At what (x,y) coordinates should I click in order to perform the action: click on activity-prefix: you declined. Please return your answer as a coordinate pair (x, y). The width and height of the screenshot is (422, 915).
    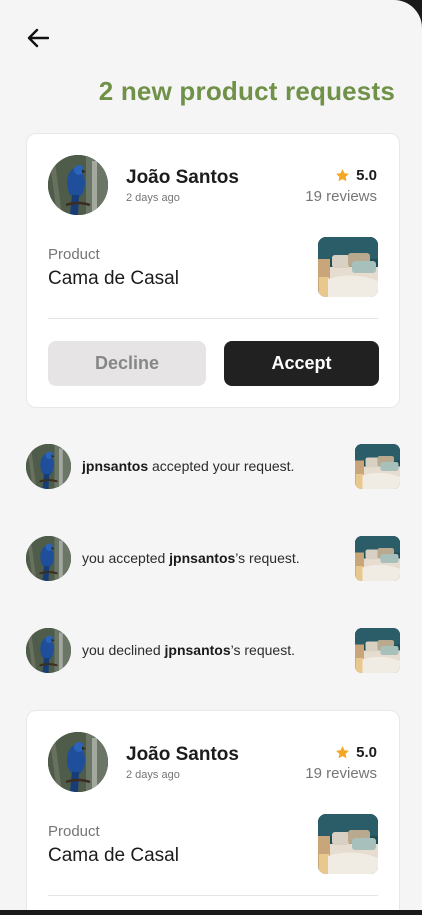
    Looking at the image, I should click on (123, 650).